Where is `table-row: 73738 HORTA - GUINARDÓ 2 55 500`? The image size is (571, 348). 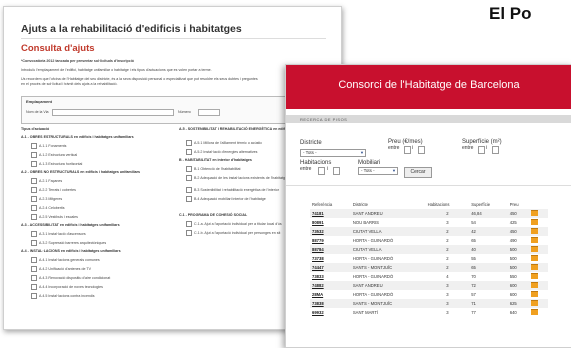 table-row: 73738 HORTA - GUINARDÓ 2 55 500 is located at coordinates (429, 258).